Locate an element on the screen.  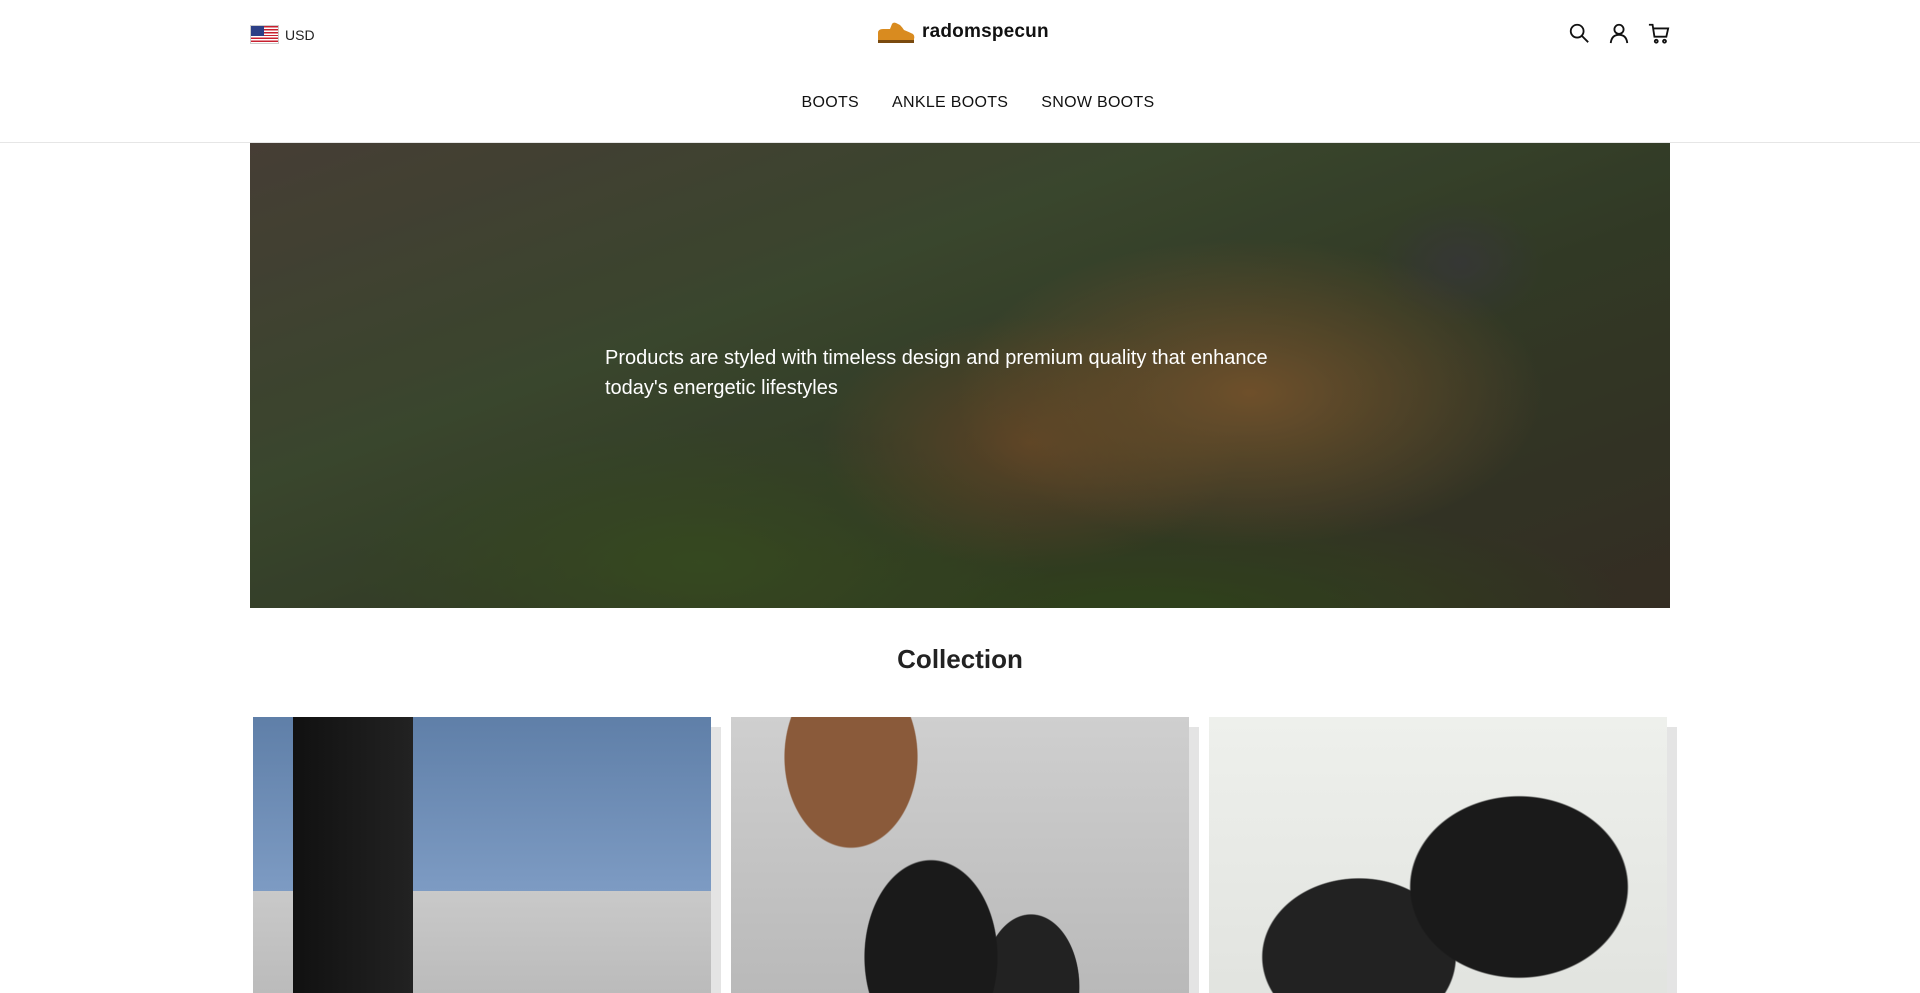
header-actions is located at coordinates (1619, 33).